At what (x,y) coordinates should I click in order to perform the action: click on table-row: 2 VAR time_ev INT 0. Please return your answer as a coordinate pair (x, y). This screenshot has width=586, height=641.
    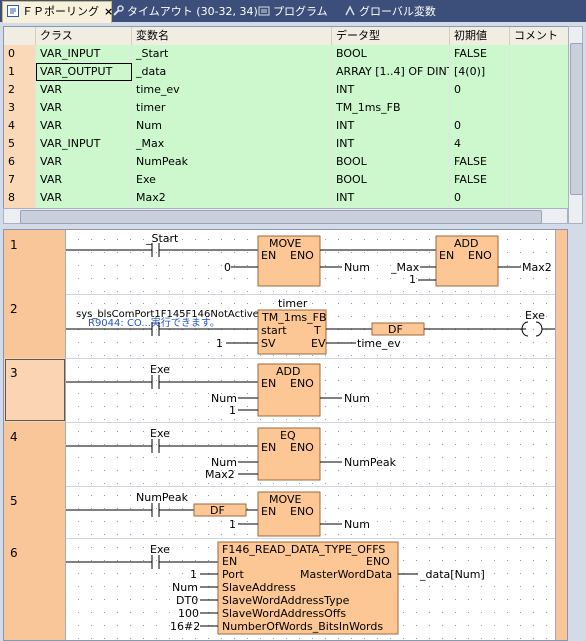
    Looking at the image, I should click on (286, 90).